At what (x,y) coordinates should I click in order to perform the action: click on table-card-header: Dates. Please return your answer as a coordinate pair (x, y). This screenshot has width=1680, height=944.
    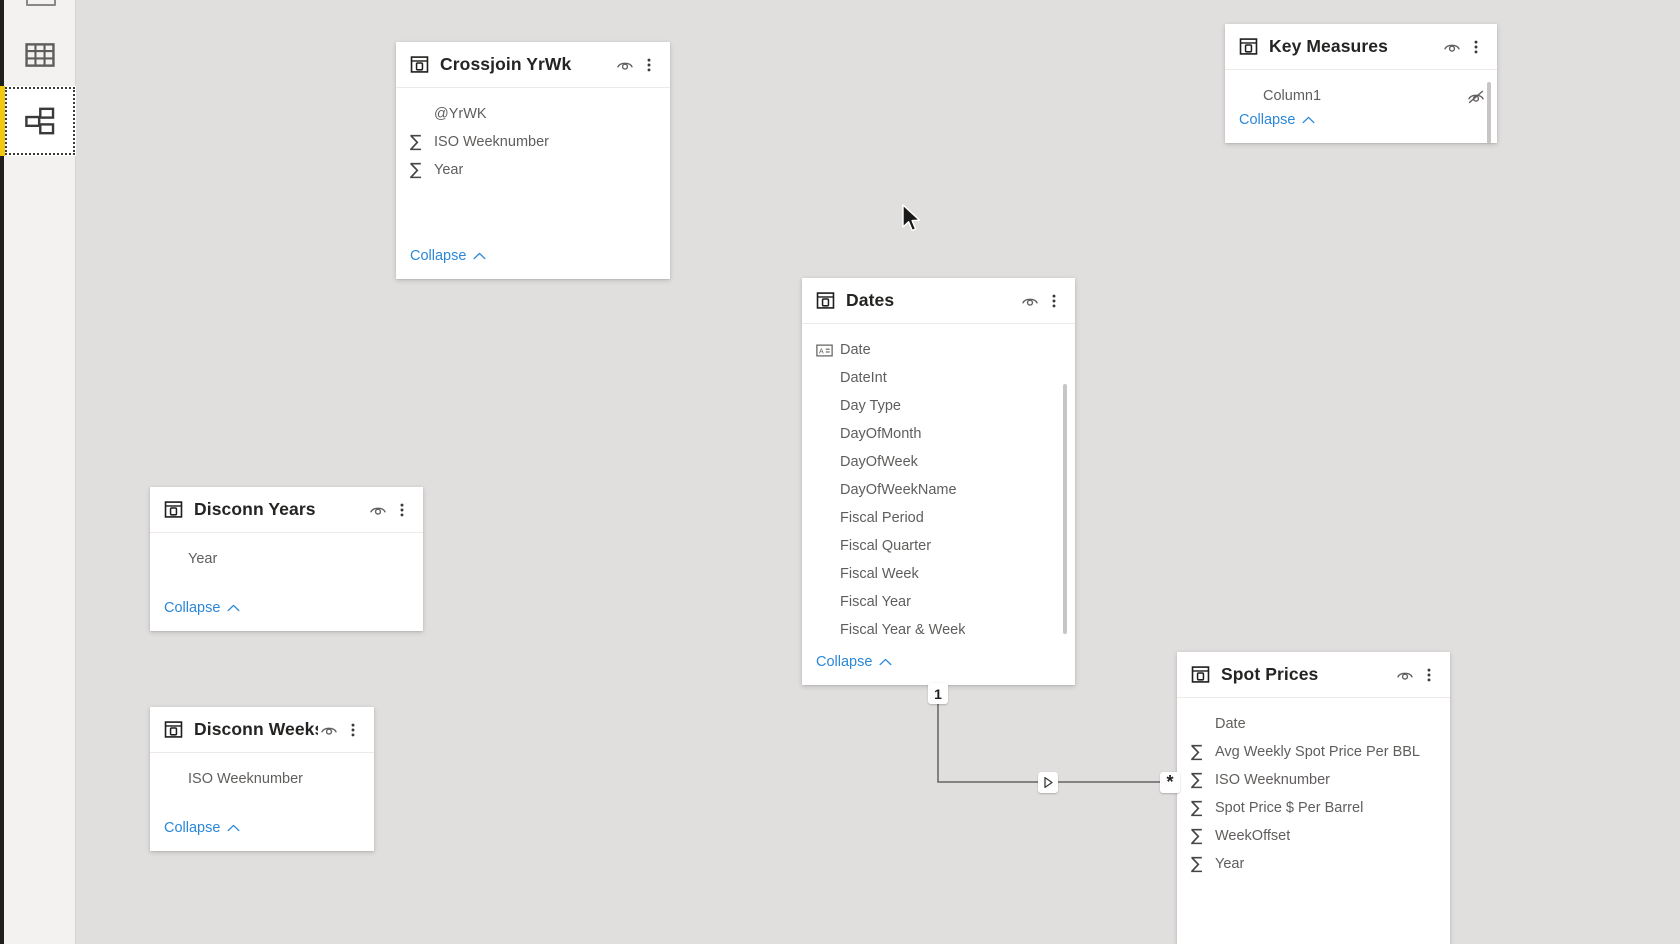
    Looking at the image, I should click on (938, 301).